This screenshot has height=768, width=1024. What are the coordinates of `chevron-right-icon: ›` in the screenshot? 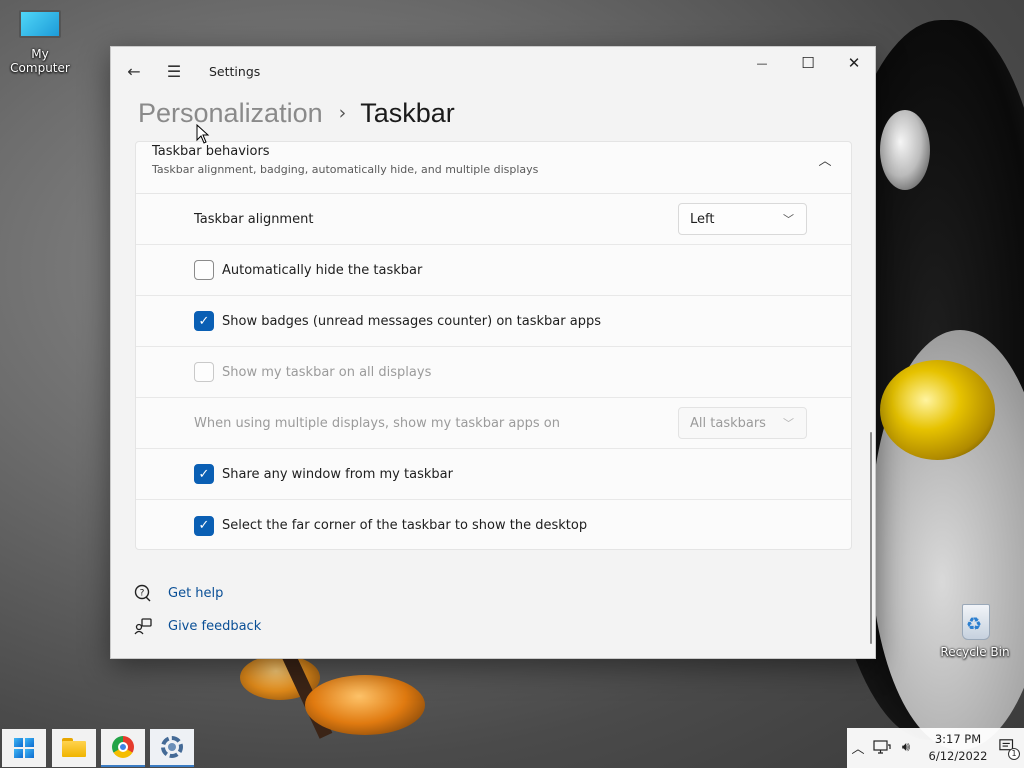 It's located at (342, 113).